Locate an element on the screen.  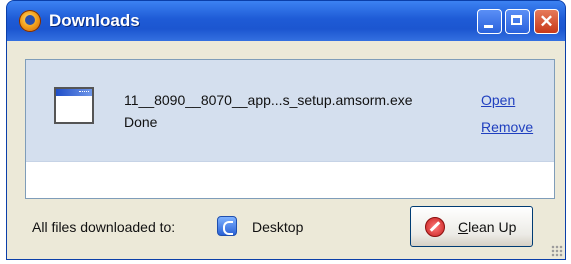
clean-up-label: Clean Up is located at coordinates (487, 227).